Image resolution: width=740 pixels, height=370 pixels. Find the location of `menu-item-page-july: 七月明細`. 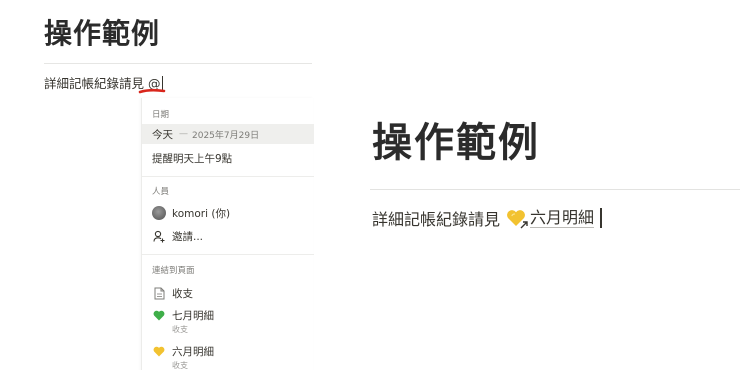

menu-item-page-july: 七月明細 is located at coordinates (228, 315).